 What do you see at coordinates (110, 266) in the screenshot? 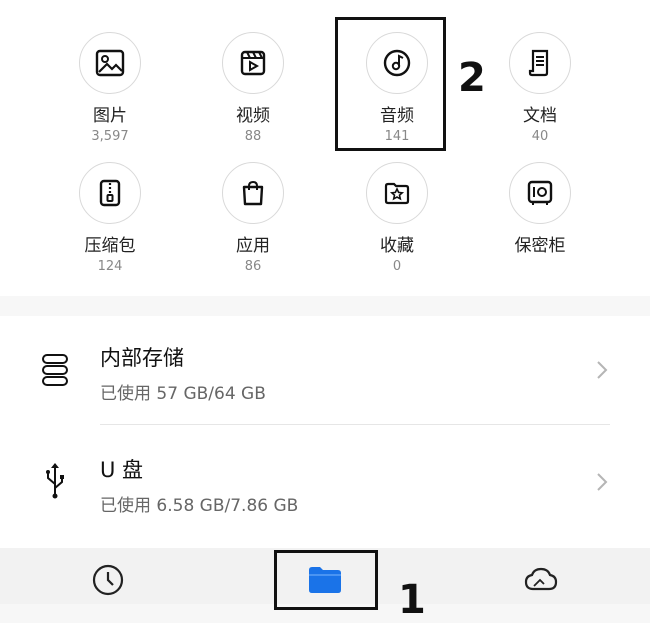
I see `category-count: 124` at bounding box center [110, 266].